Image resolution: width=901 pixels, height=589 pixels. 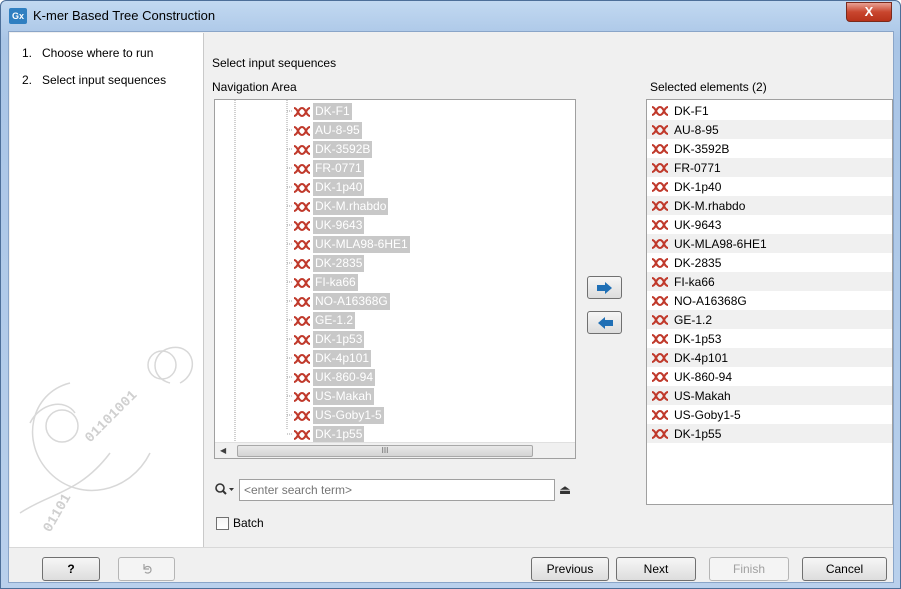 What do you see at coordinates (769, 433) in the screenshot?
I see `list-item: DK-1p55` at bounding box center [769, 433].